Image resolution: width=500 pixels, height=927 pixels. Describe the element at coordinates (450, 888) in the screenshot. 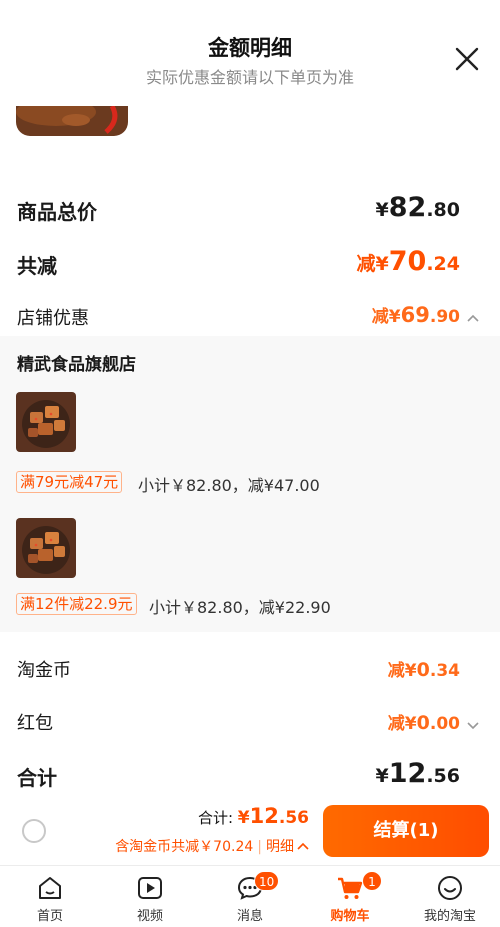

I see `profile-icon` at that location.